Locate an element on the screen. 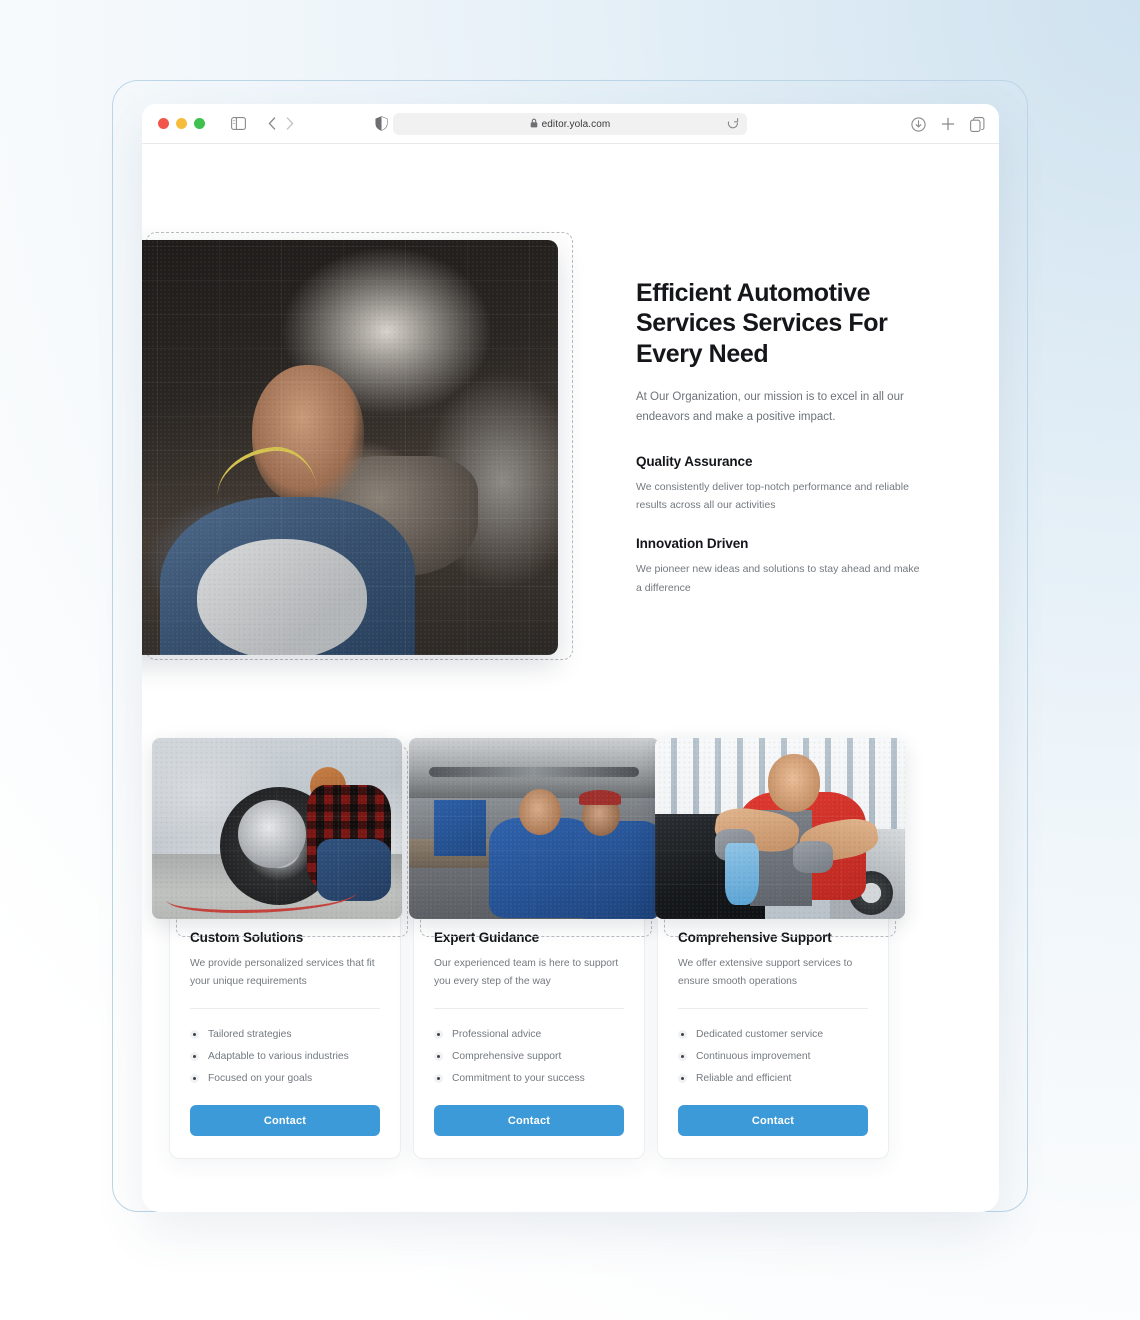  list-item: Comprehensive support is located at coordinates (529, 1056).